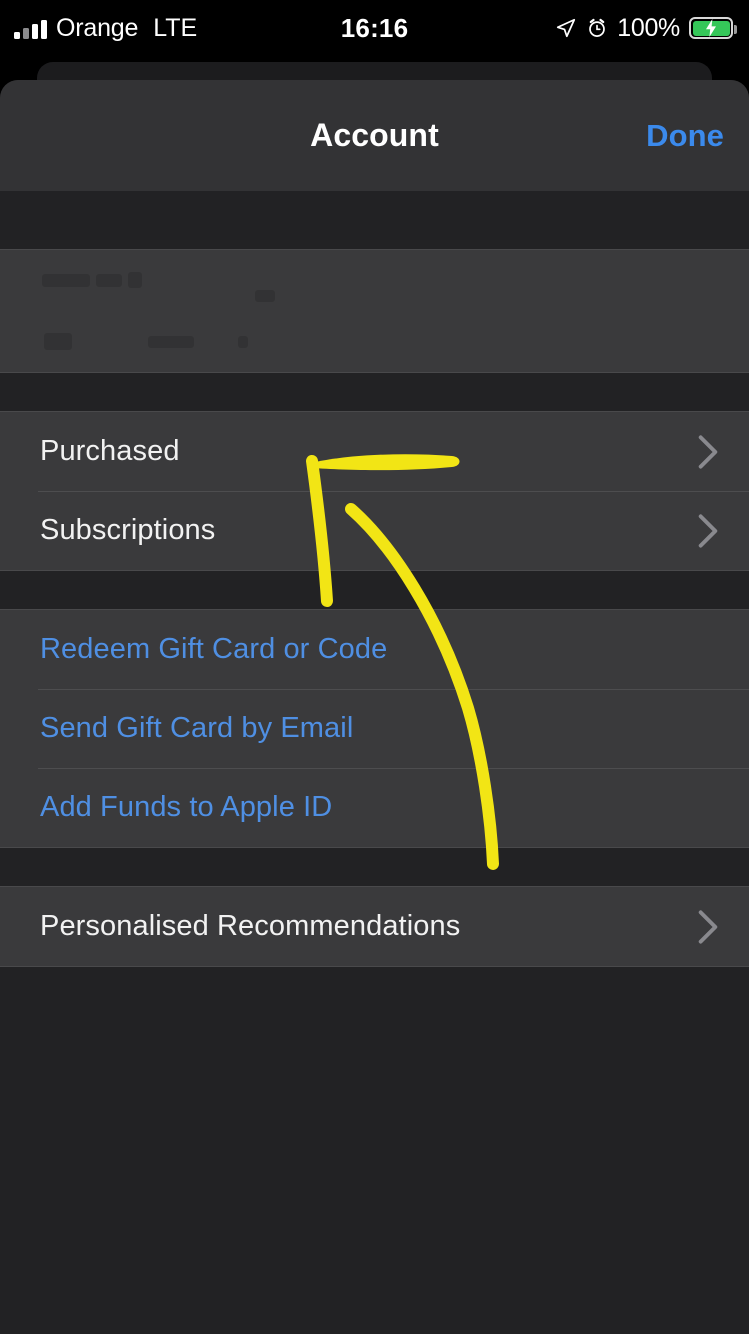  I want to click on battery-percentage: 100%, so click(648, 27).